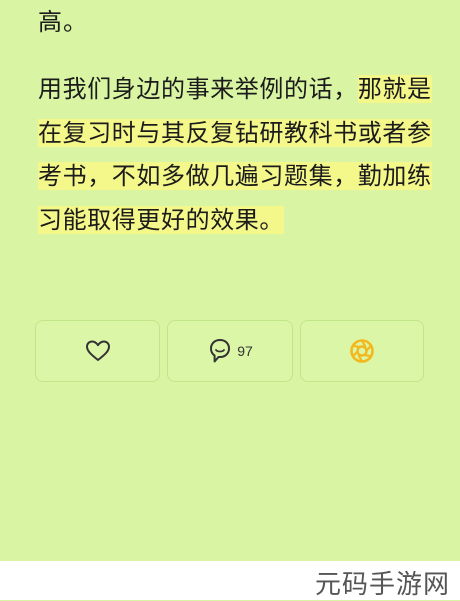 This screenshot has width=460, height=601. I want to click on comment-bubble-icon, so click(220, 351).